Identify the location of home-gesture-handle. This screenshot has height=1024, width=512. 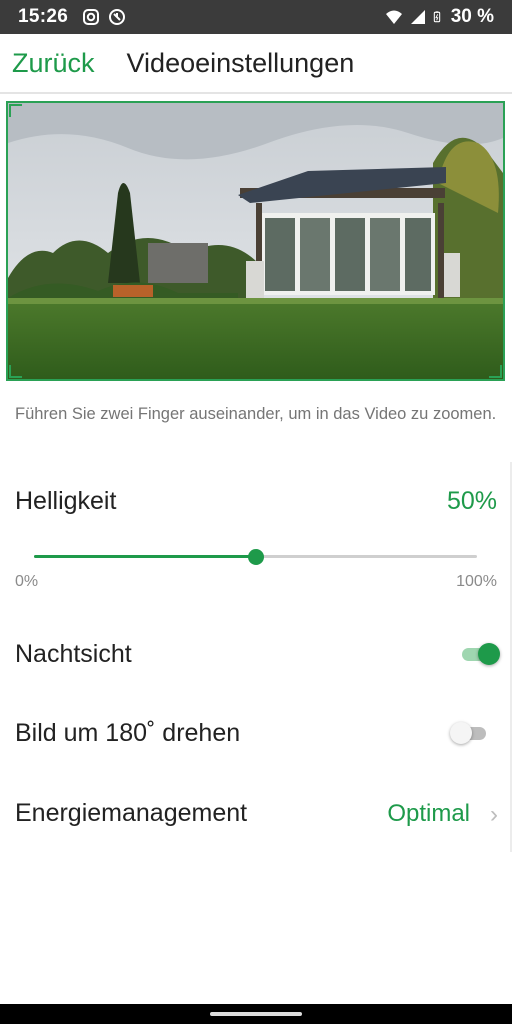
(256, 1014).